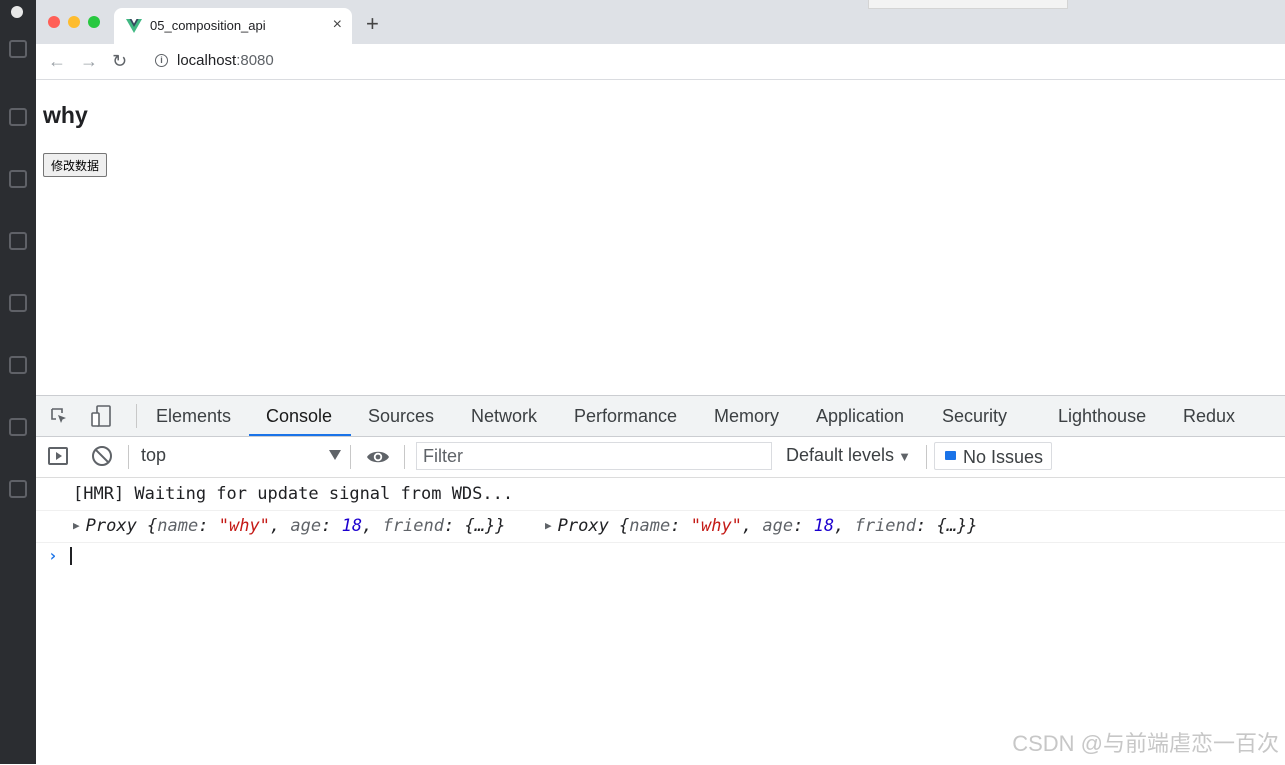 Image resolution: width=1285 pixels, height=765 pixels. I want to click on console-prompt-icon: ›, so click(53, 555).